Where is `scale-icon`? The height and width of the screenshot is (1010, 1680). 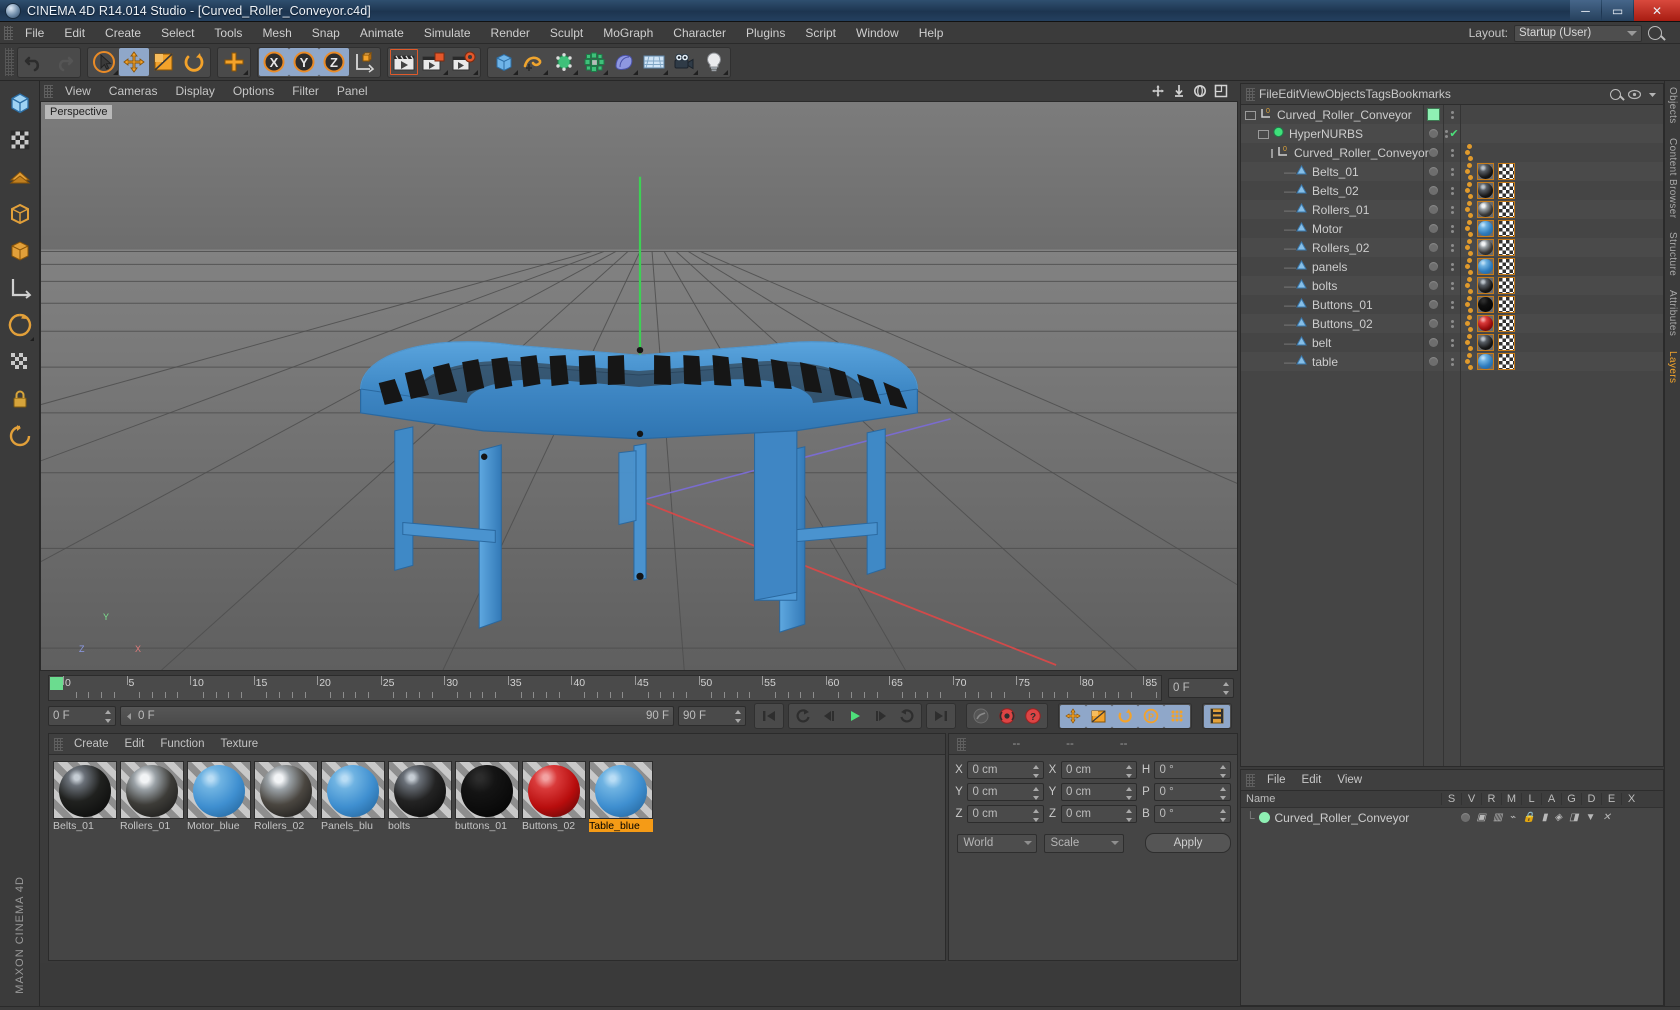 scale-icon is located at coordinates (164, 62).